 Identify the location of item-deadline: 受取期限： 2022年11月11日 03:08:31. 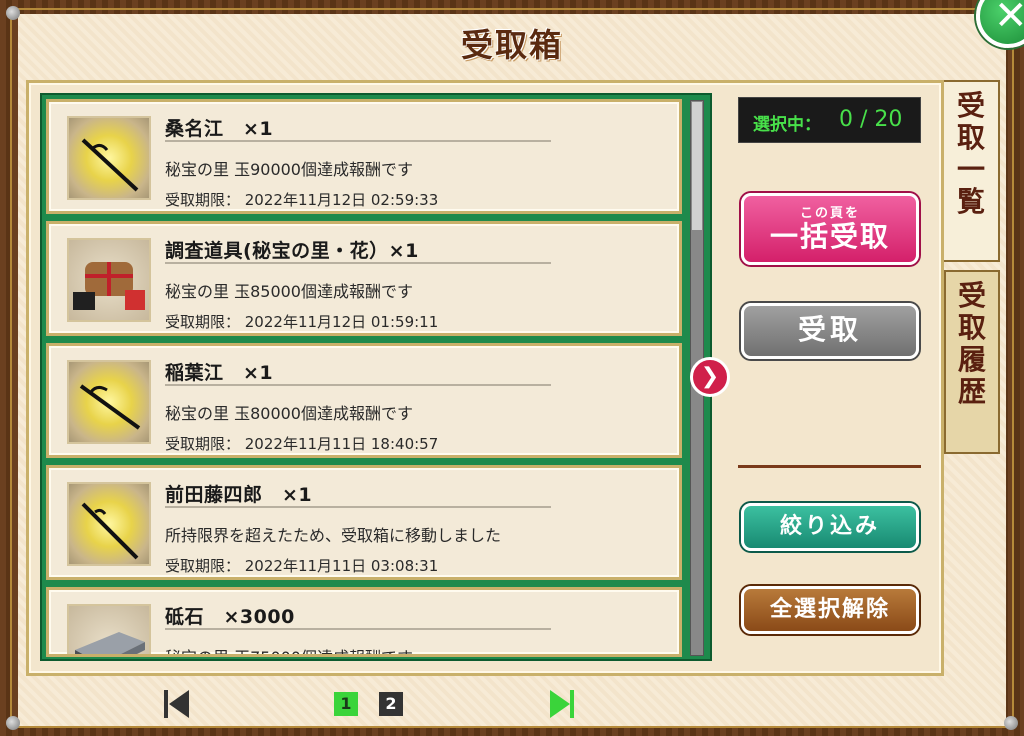
(302, 566).